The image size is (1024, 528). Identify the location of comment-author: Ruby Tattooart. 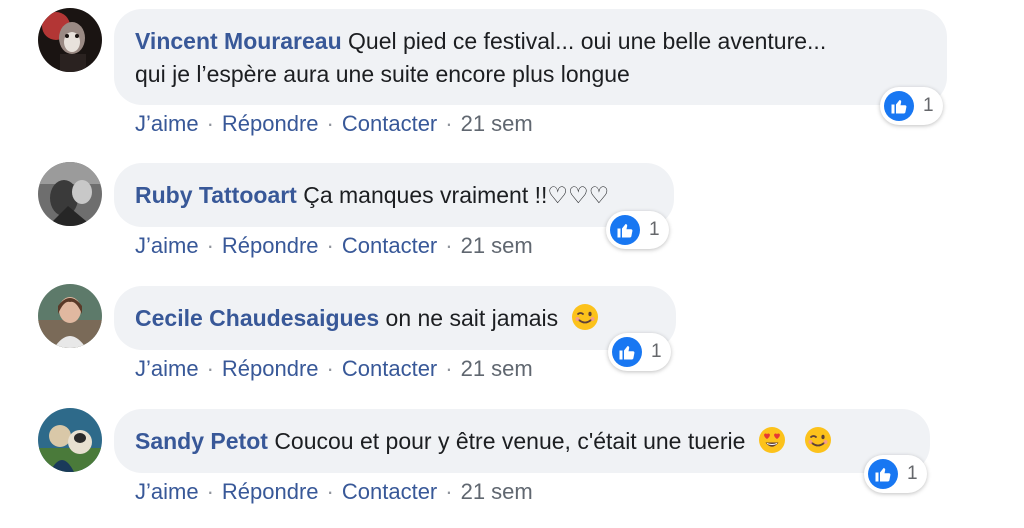
(216, 195).